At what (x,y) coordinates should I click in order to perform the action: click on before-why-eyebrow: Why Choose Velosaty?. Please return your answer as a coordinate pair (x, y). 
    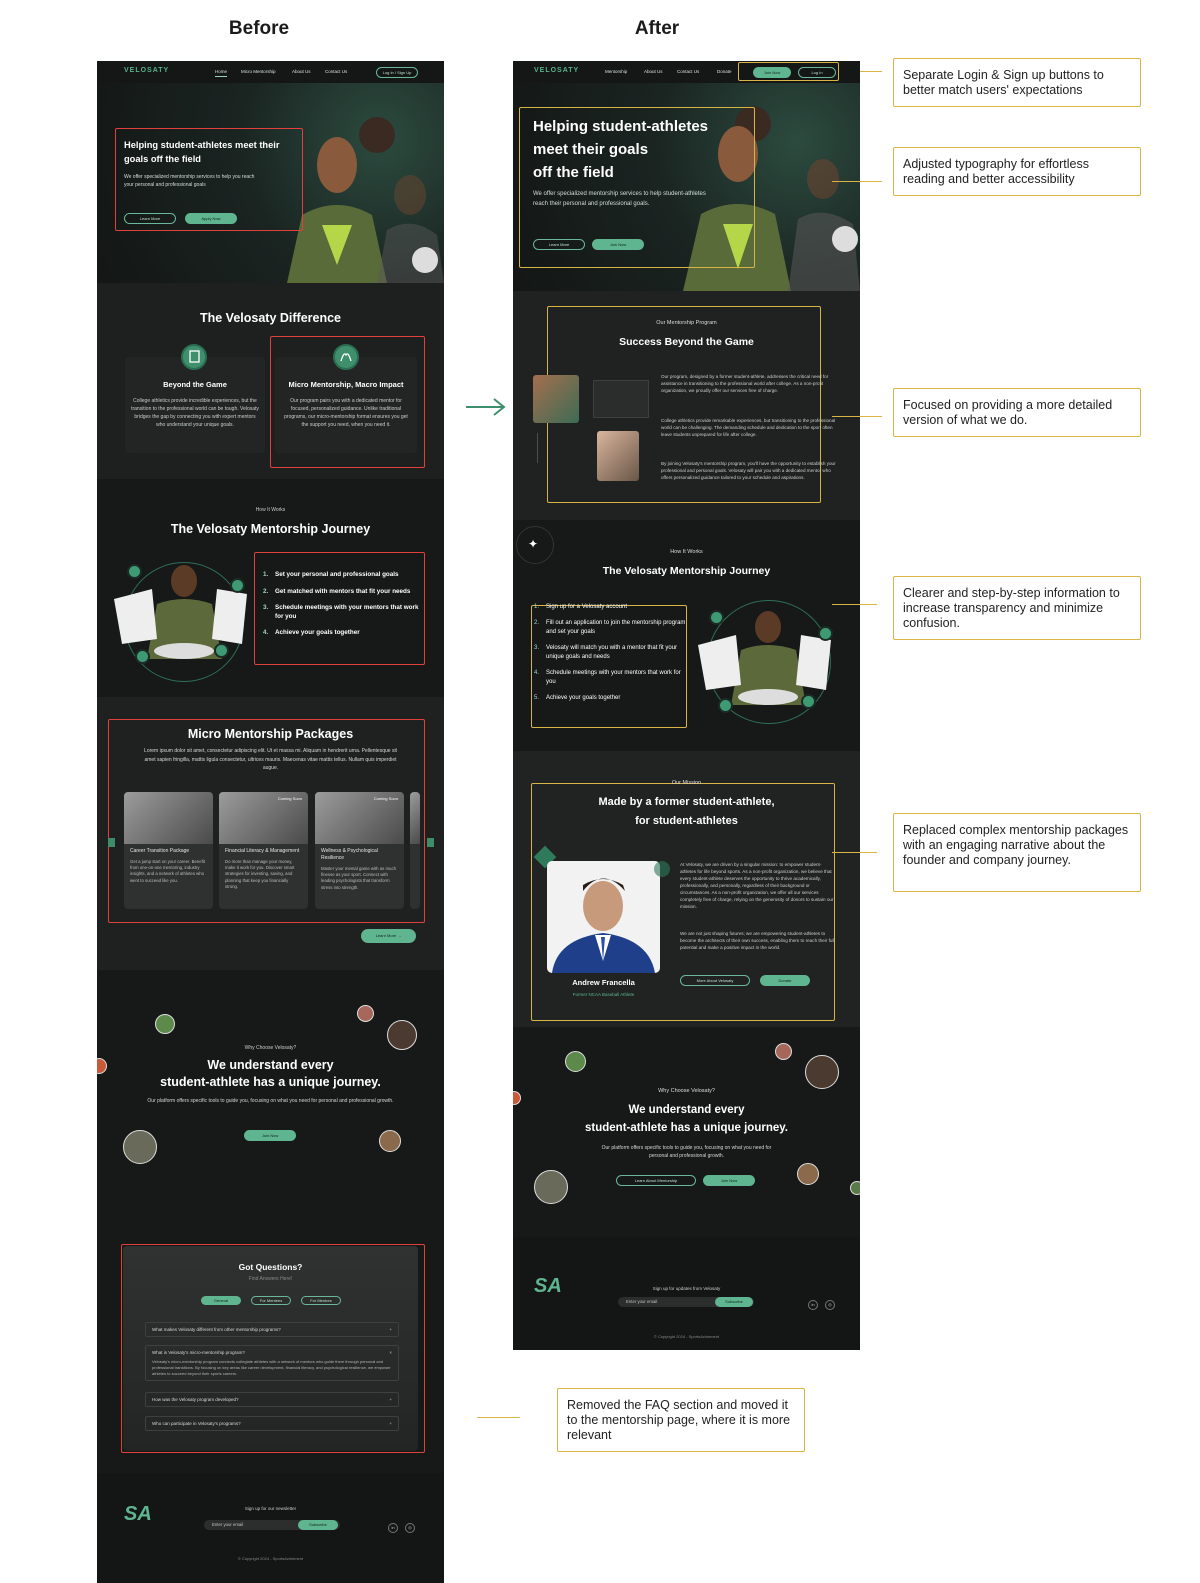
    Looking at the image, I should click on (270, 1048).